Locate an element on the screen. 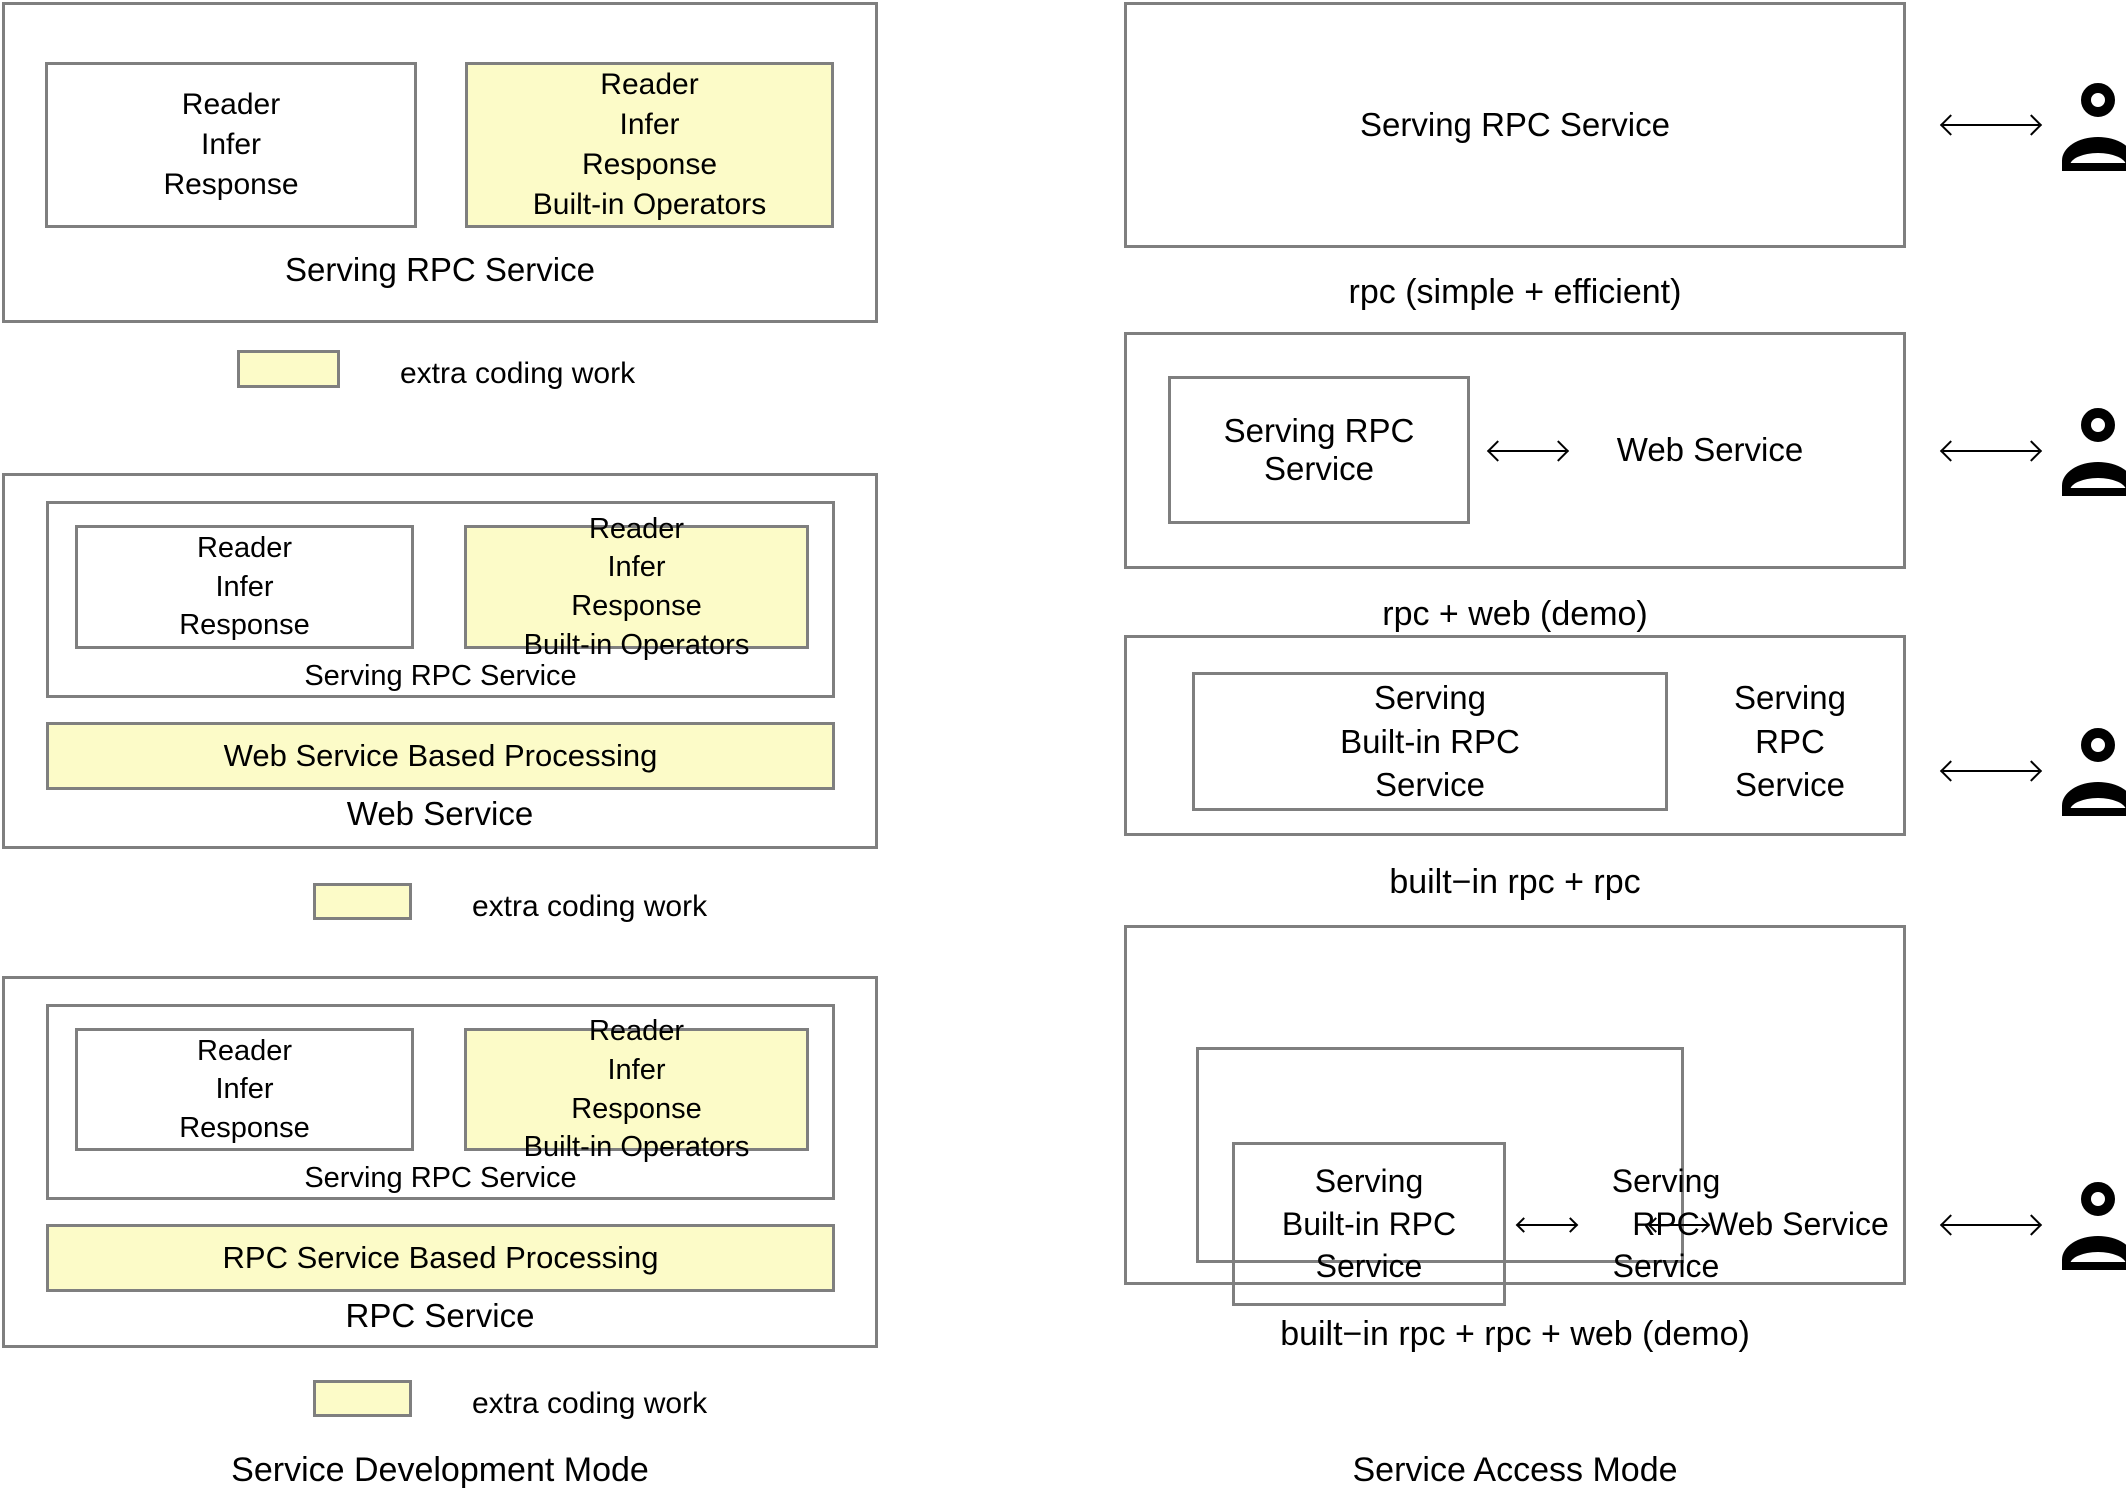 Image resolution: width=2126 pixels, height=1506 pixels. panel-rpc-service-plain-text: Reader Infer Response is located at coordinates (244, 1089).